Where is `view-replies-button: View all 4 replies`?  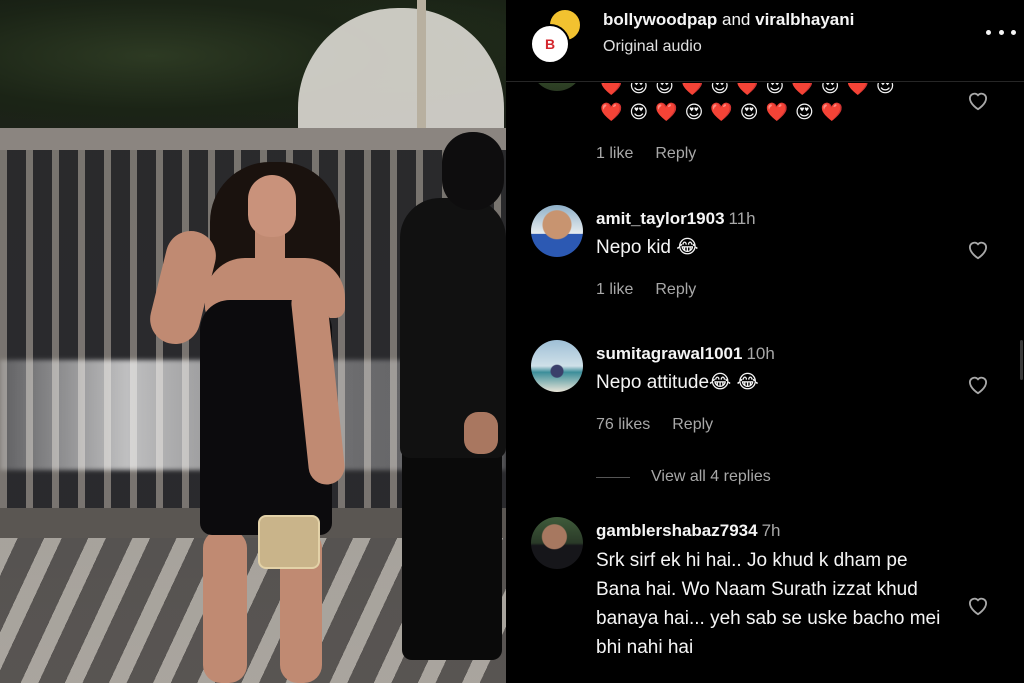 view-replies-button: View all 4 replies is located at coordinates (683, 477).